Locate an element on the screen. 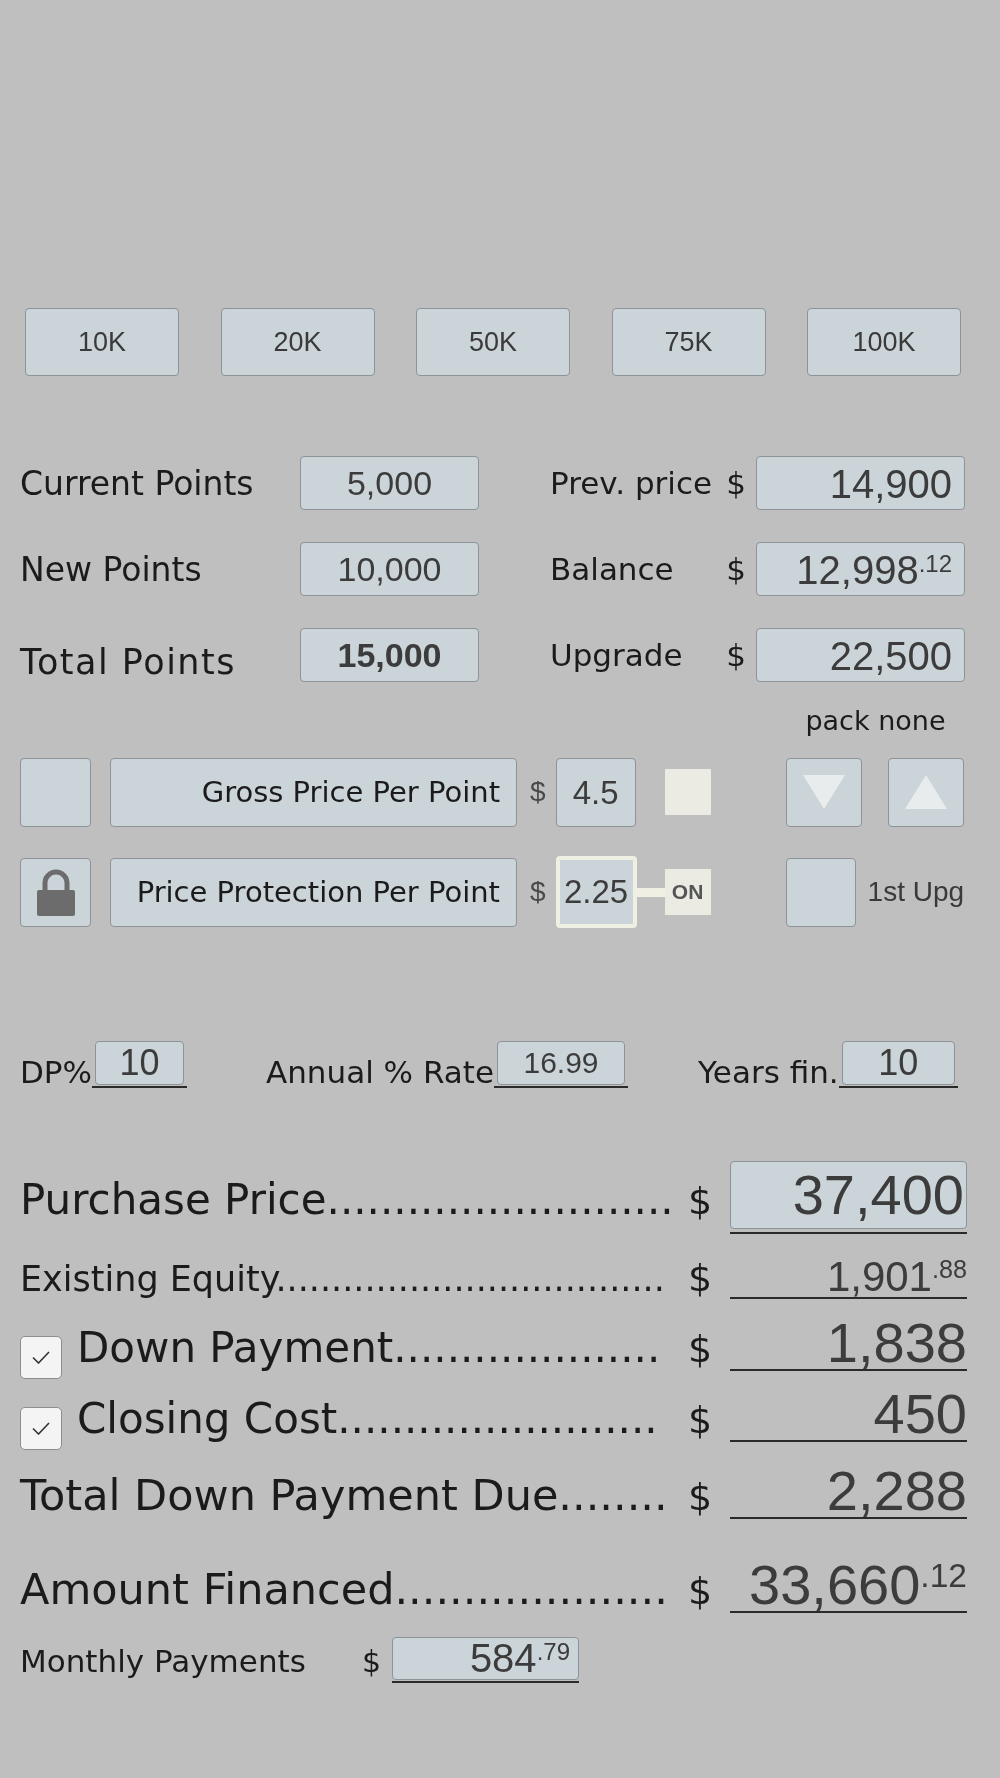 Image resolution: width=1000 pixels, height=1778 pixels. field-label: Total Points is located at coordinates (128, 662).